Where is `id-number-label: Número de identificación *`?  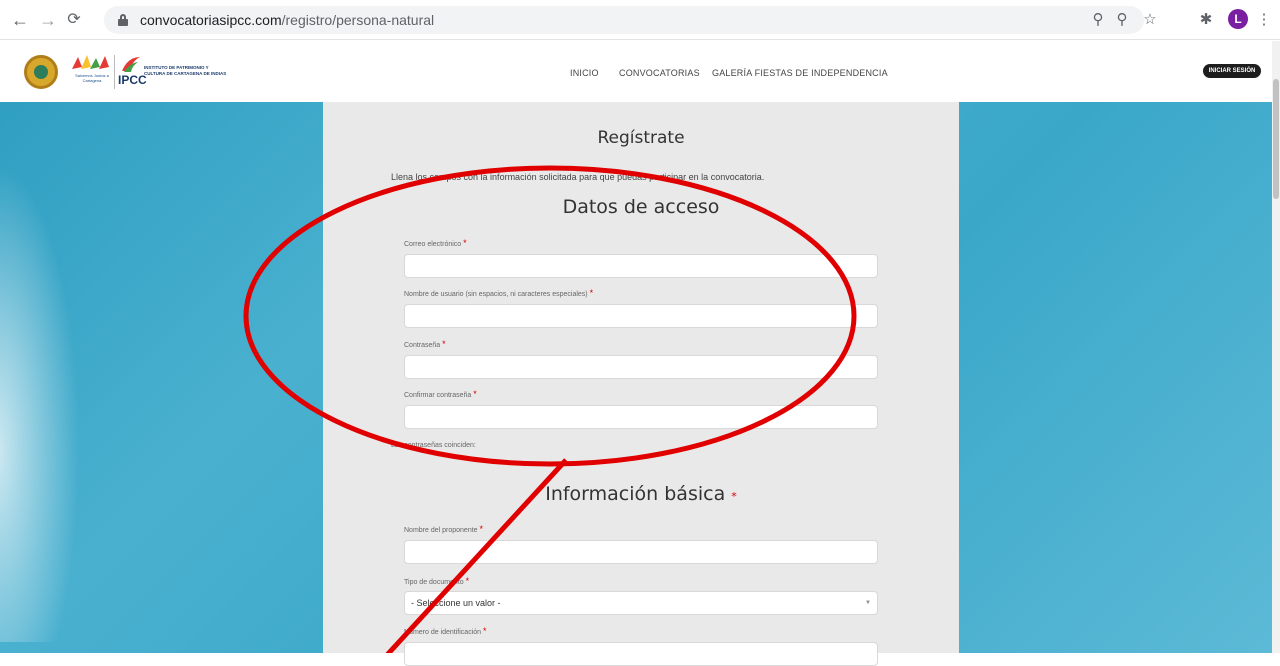
id-number-label: Número de identificación * is located at coordinates (445, 631).